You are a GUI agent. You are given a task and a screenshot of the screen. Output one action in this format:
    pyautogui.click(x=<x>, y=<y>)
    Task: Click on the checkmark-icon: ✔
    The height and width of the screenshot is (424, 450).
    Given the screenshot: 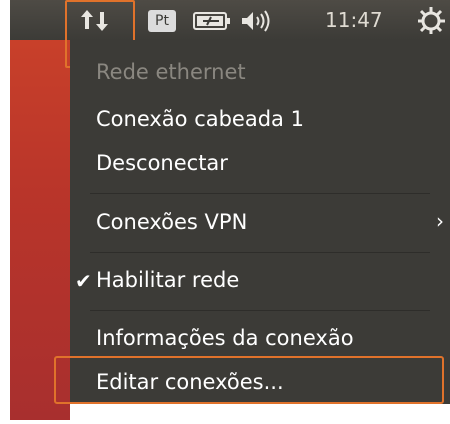 What is the action you would take?
    pyautogui.click(x=83, y=281)
    